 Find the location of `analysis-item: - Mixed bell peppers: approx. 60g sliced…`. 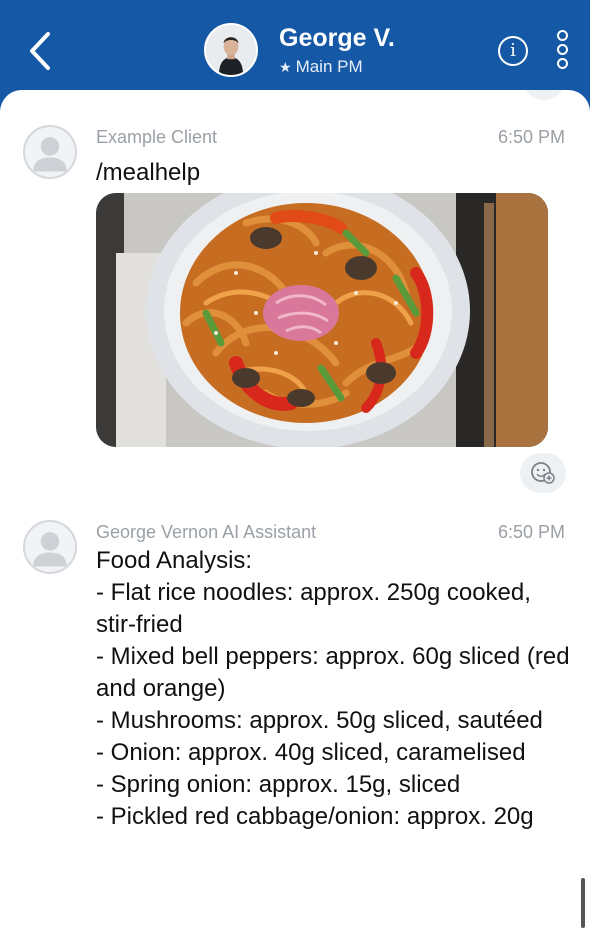

analysis-item: - Mixed bell peppers: approx. 60g sliced… is located at coordinates (333, 672).